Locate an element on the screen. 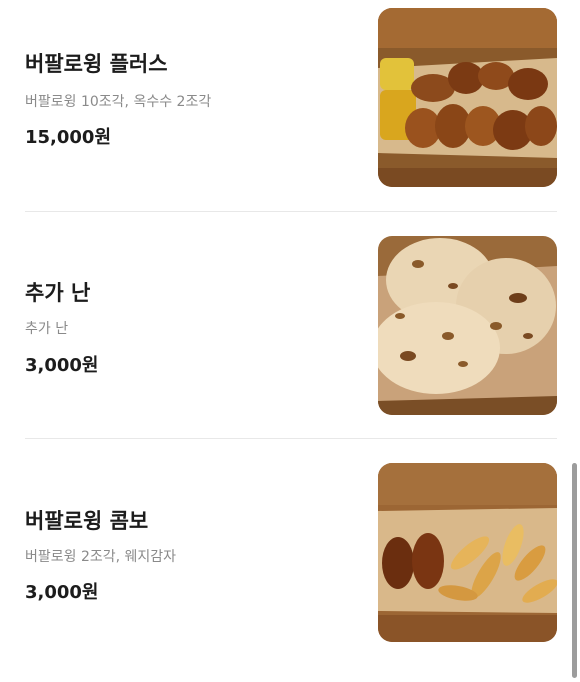 This screenshot has width=580, height=682. menu-item-title: 추가 난 is located at coordinates (58, 293).